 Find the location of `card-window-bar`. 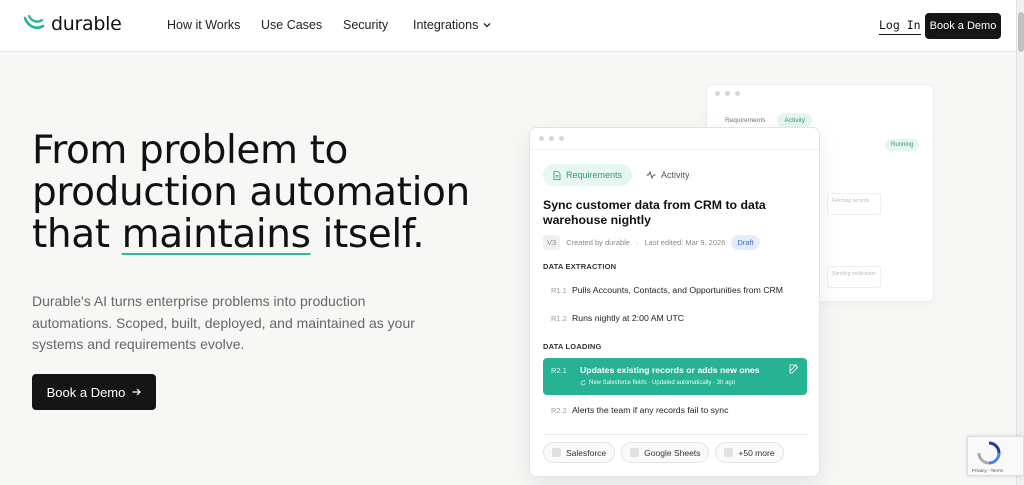

card-window-bar is located at coordinates (674, 139).